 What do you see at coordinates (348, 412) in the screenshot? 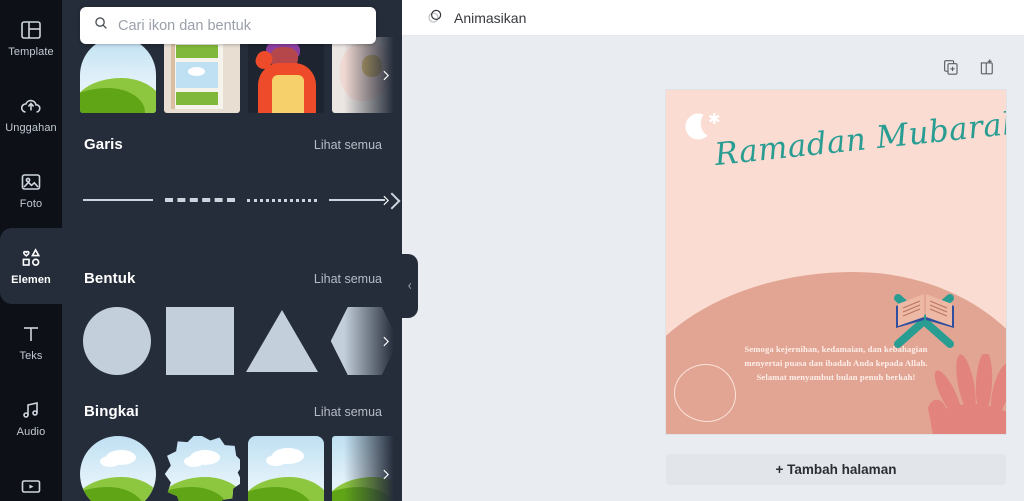
I see `see-all-bingkai: Lihat semua` at bounding box center [348, 412].